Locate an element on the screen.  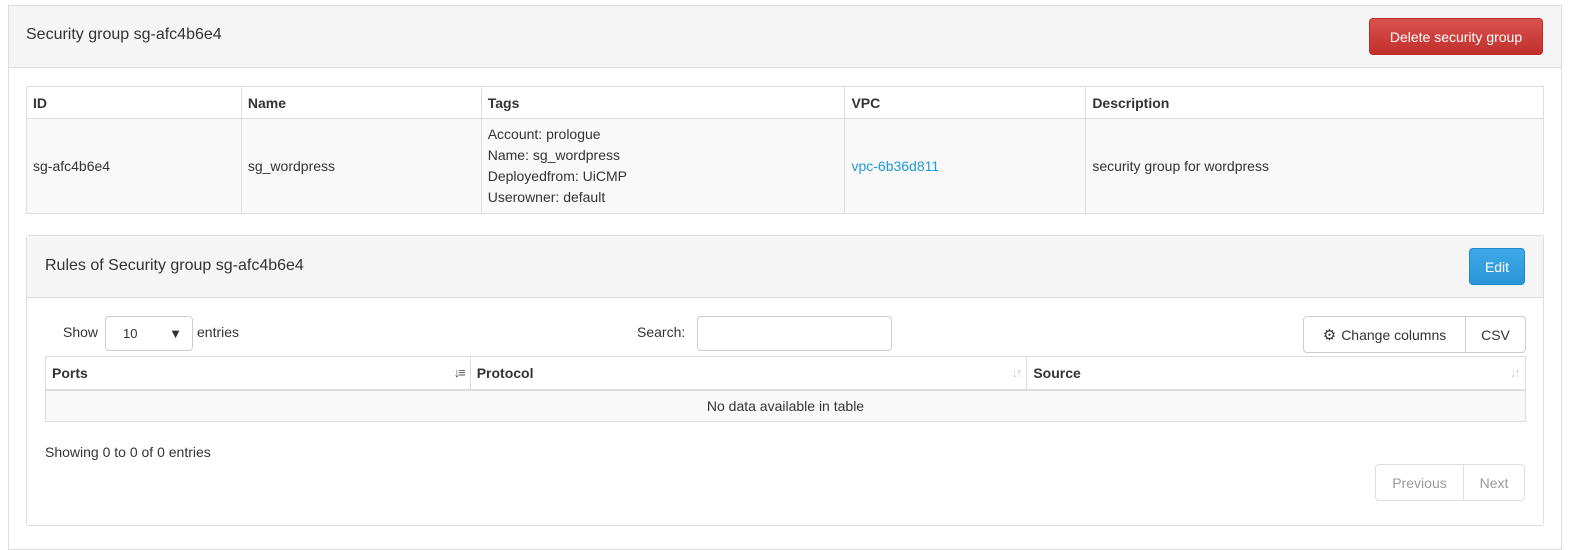
edit-button: Edit is located at coordinates (1497, 266).